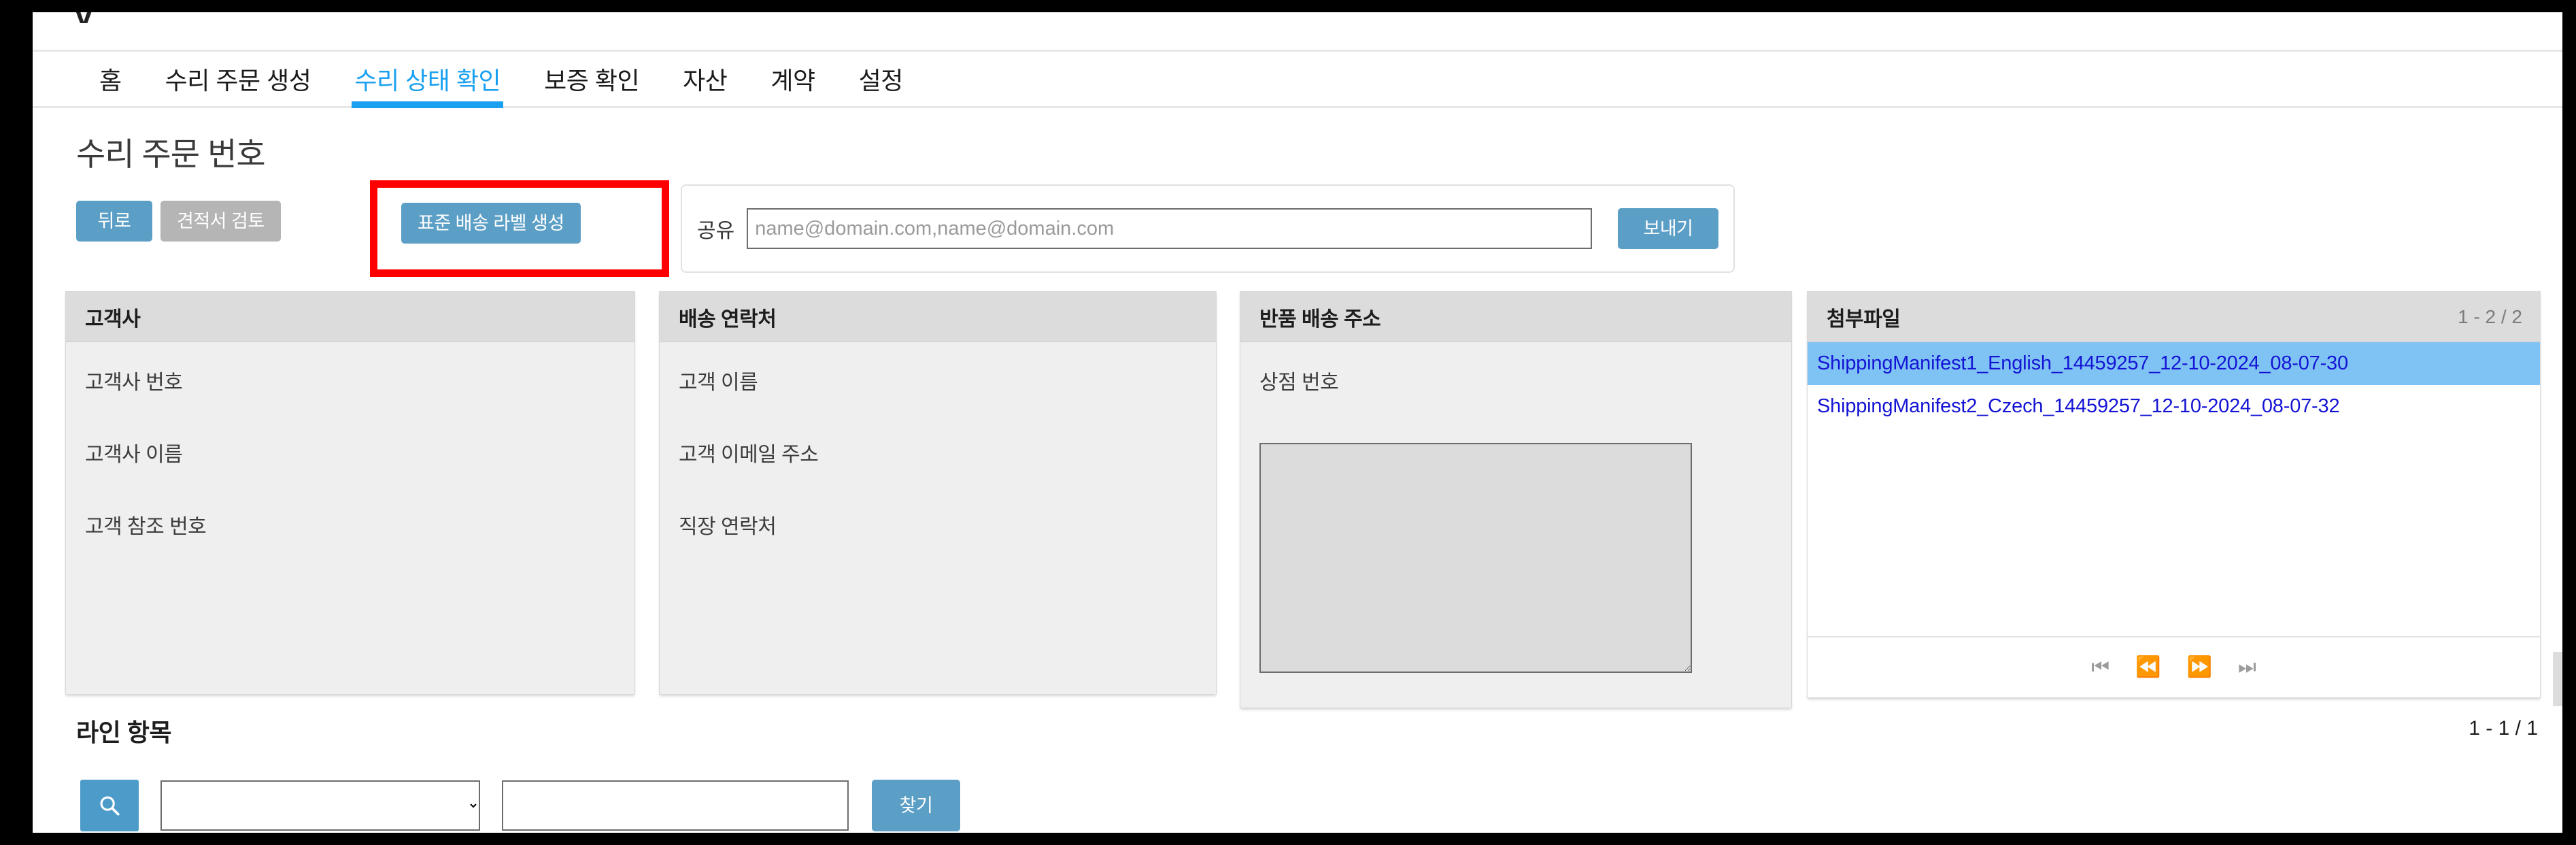 The height and width of the screenshot is (845, 2576). What do you see at coordinates (2174, 667) in the screenshot?
I see `attachments-pagination: ⏮ ⏪ ⏩ ⏭` at bounding box center [2174, 667].